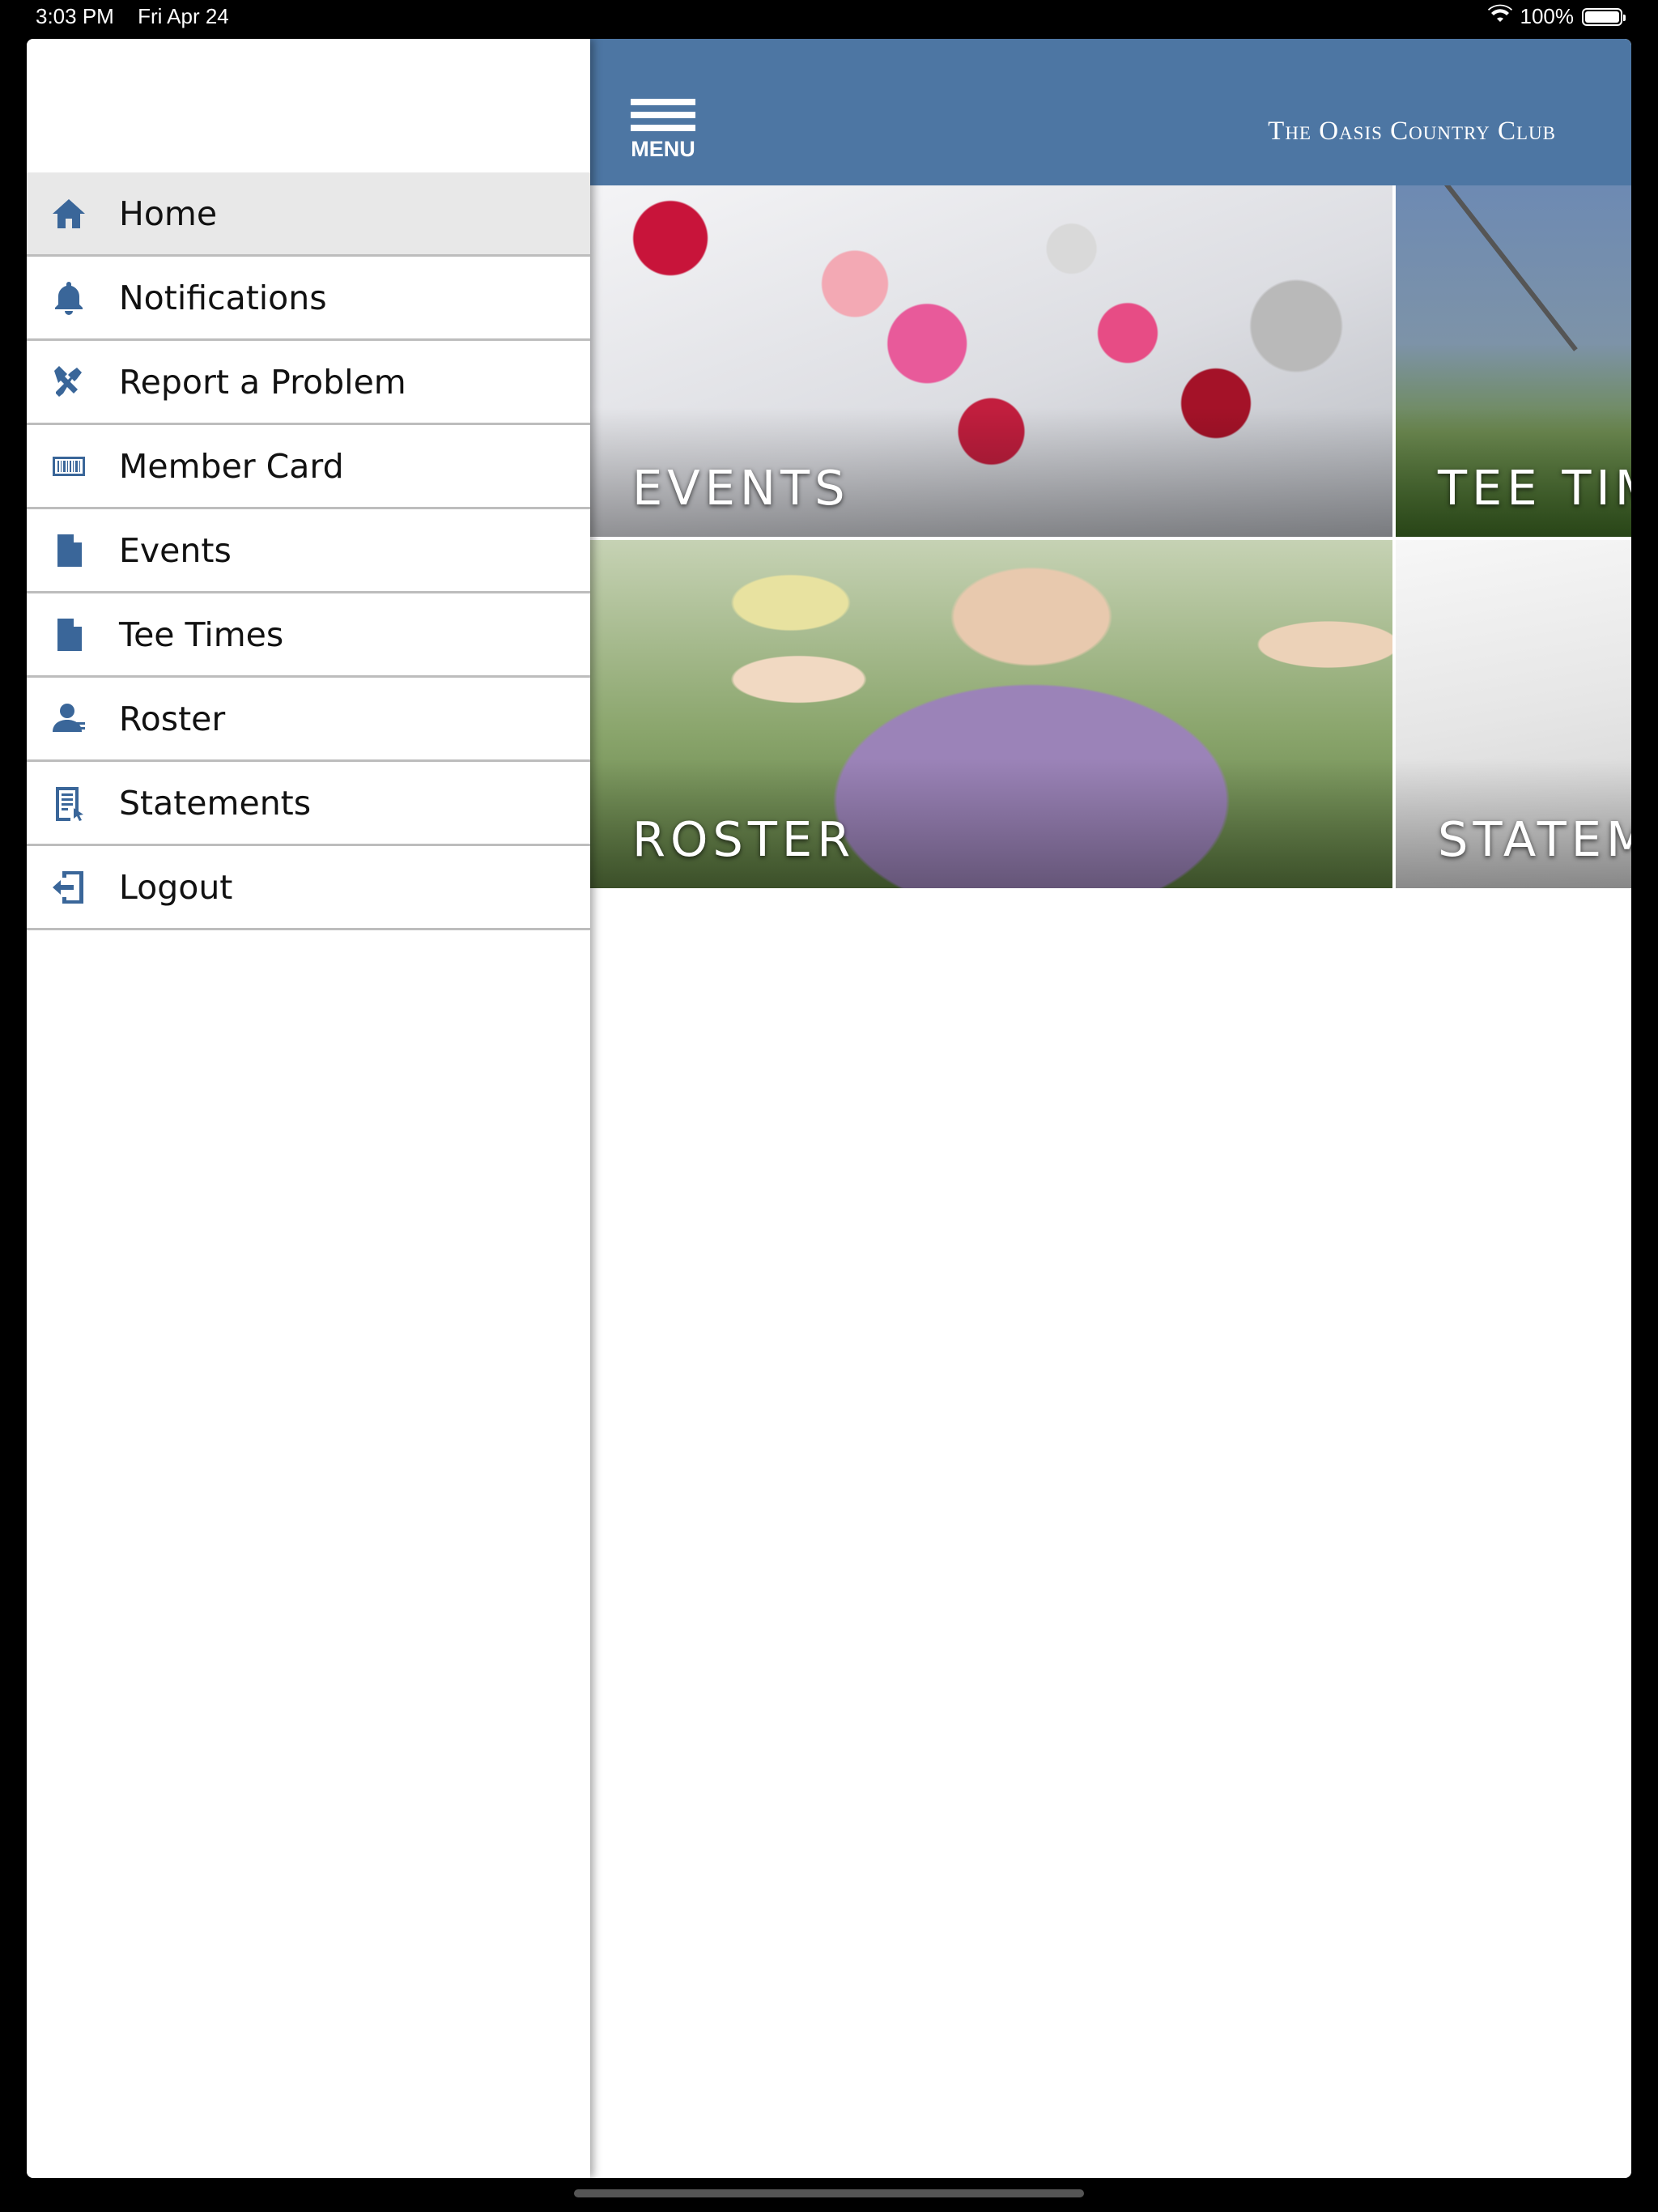 This screenshot has height=2212, width=1658. Describe the element at coordinates (231, 466) in the screenshot. I see `sidebar-item-label: Member Card` at that location.